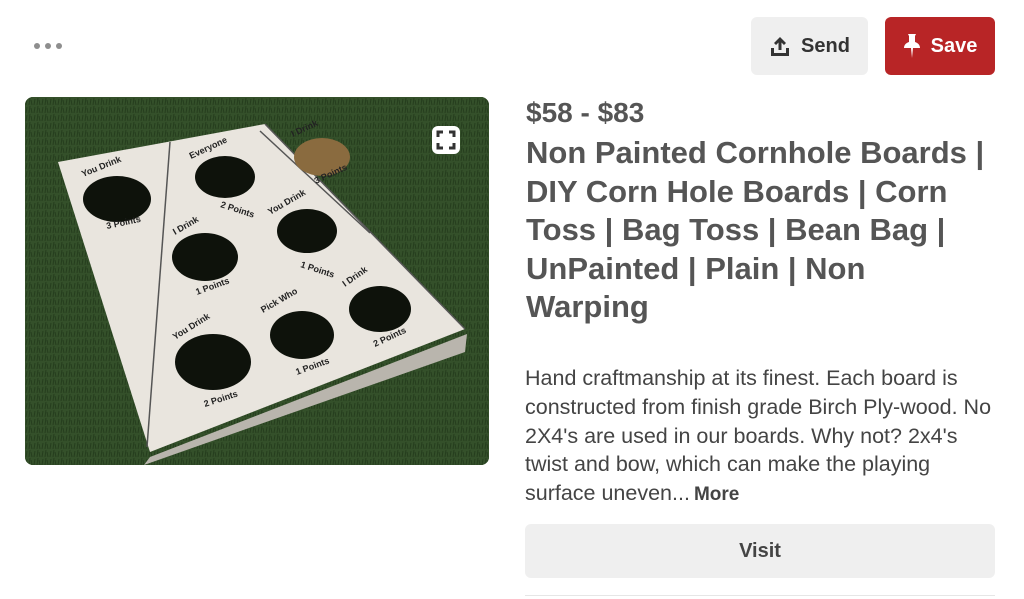 This screenshot has width=1024, height=599. Describe the element at coordinates (780, 46) in the screenshot. I see `share-upload-icon` at that location.